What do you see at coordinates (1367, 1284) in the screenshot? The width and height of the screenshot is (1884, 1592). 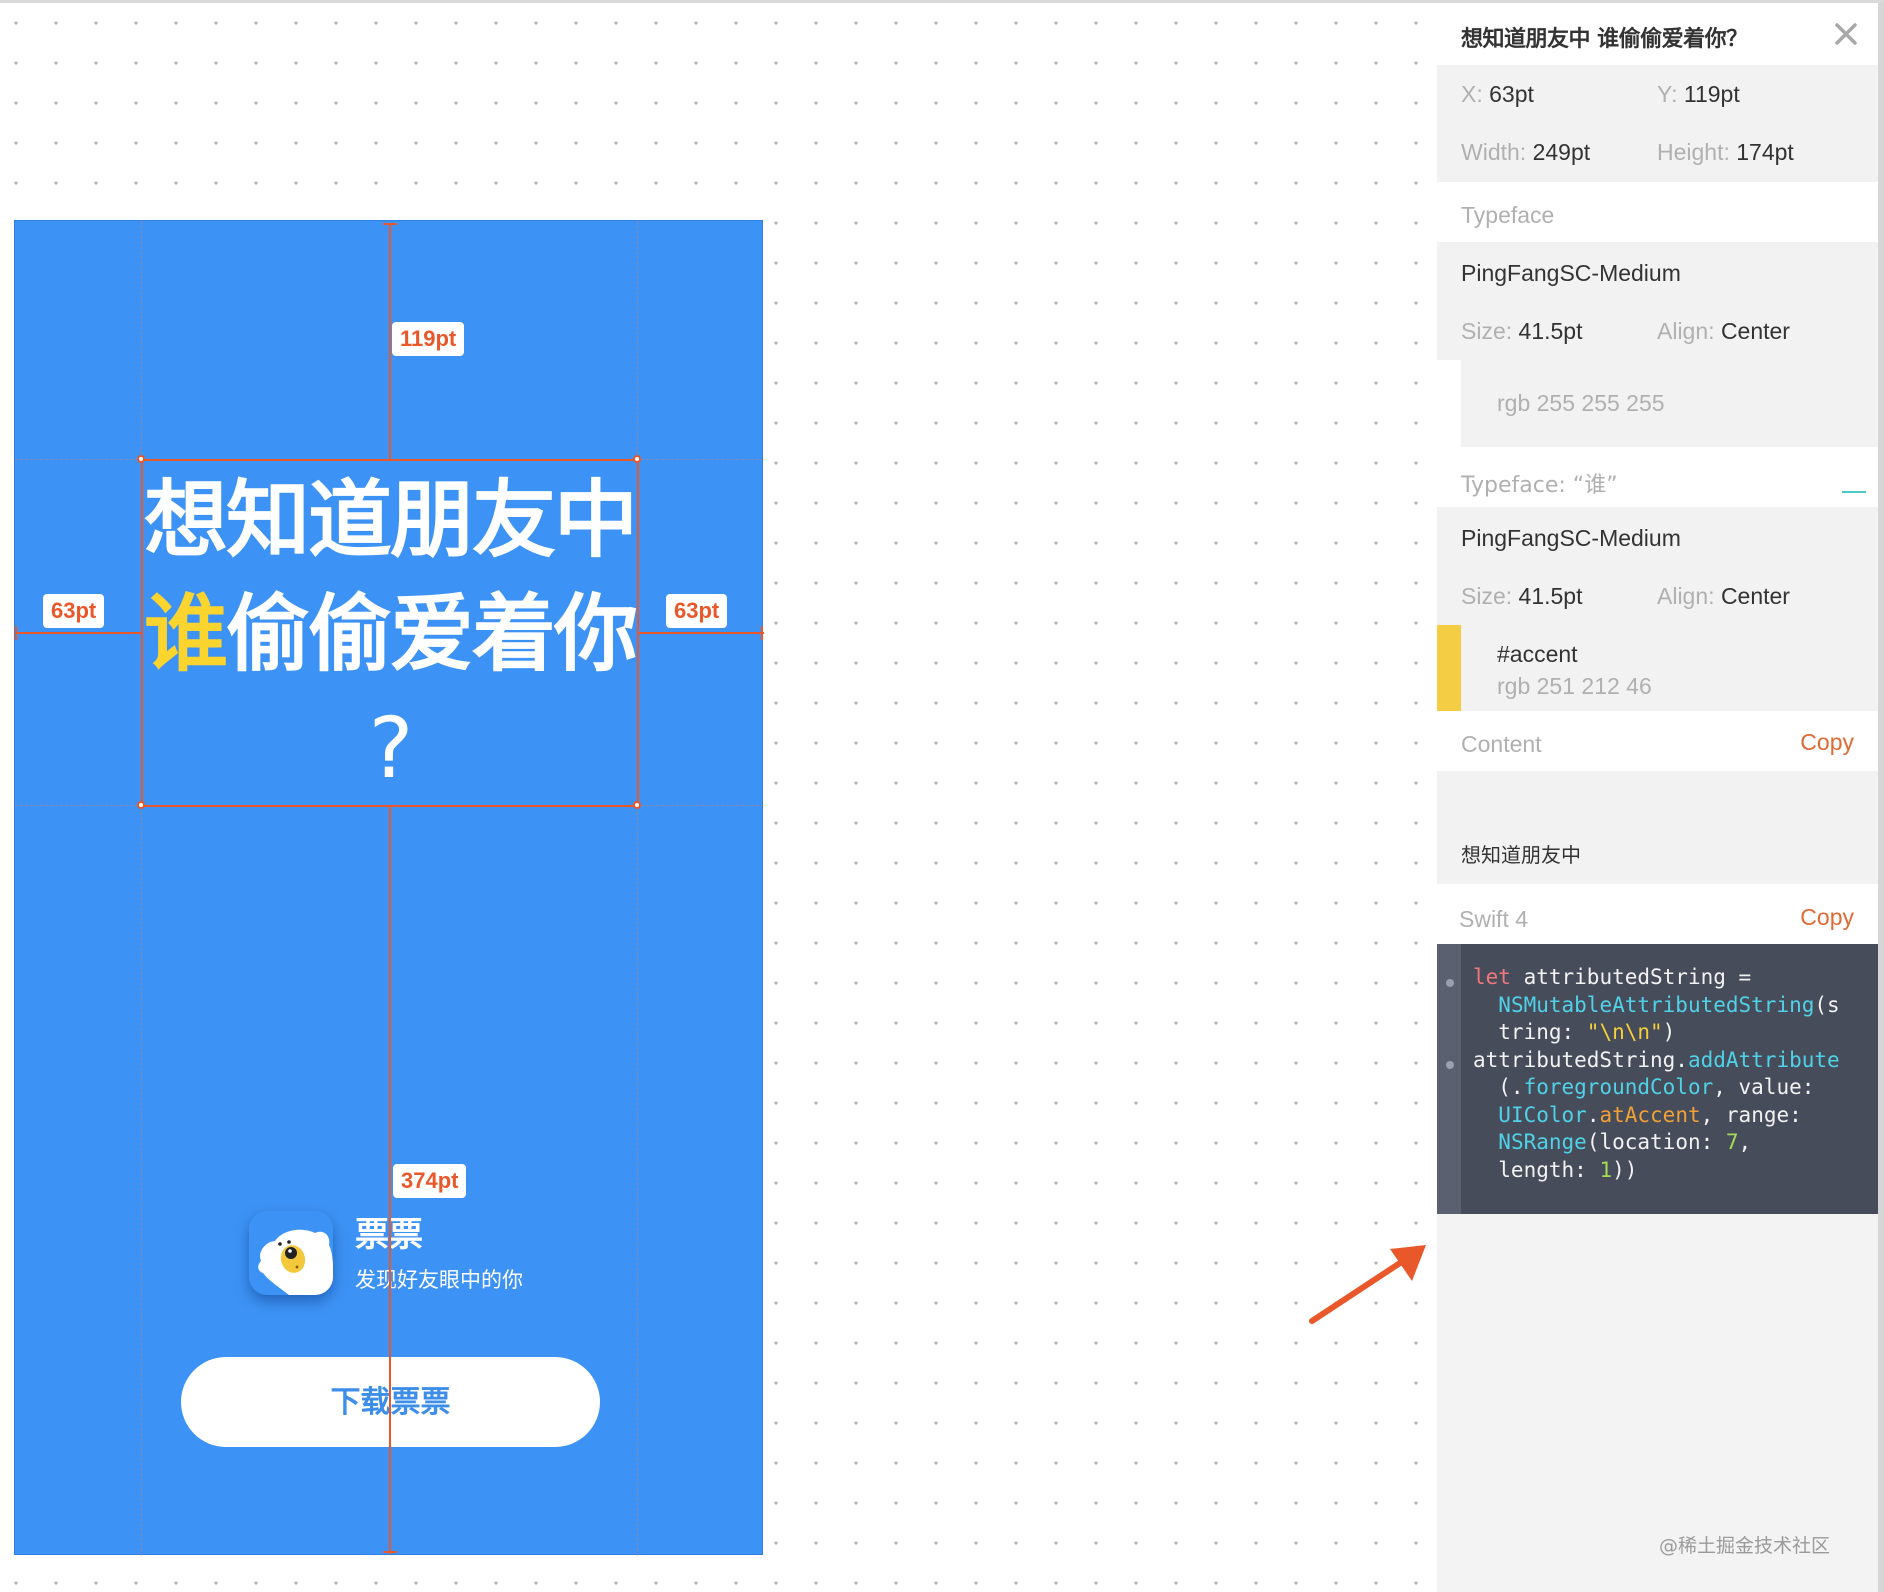 I see `annotation-arrow-icon` at bounding box center [1367, 1284].